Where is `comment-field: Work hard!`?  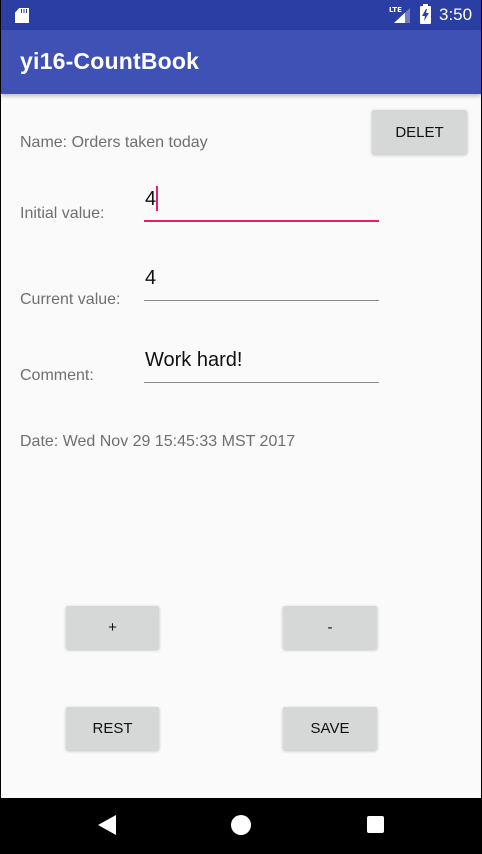 comment-field: Work hard! is located at coordinates (261, 363).